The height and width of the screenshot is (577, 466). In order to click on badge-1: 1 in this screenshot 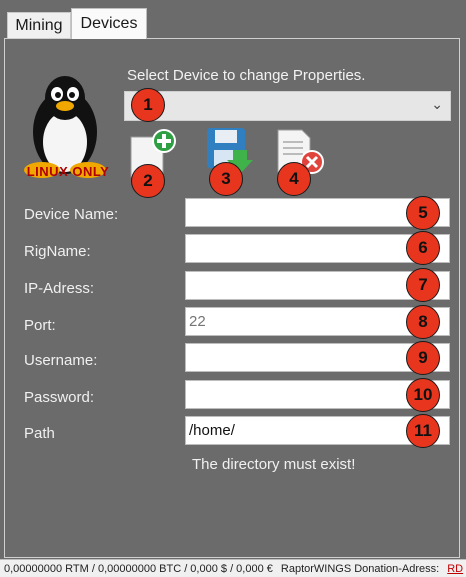, I will do `click(148, 105)`.